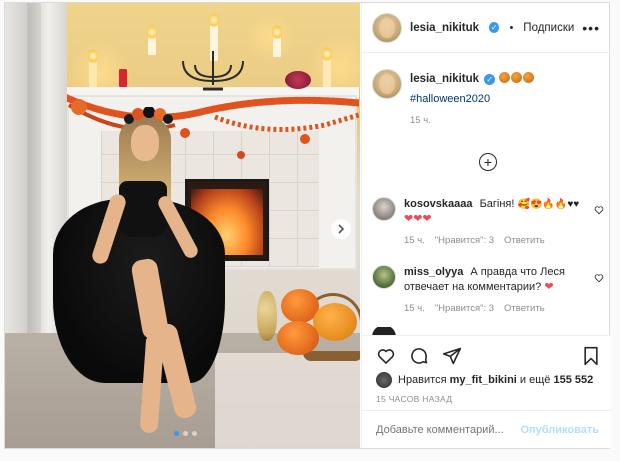  Describe the element at coordinates (438, 204) in the screenshot. I see `comment-username: kosovskaaaa` at that location.